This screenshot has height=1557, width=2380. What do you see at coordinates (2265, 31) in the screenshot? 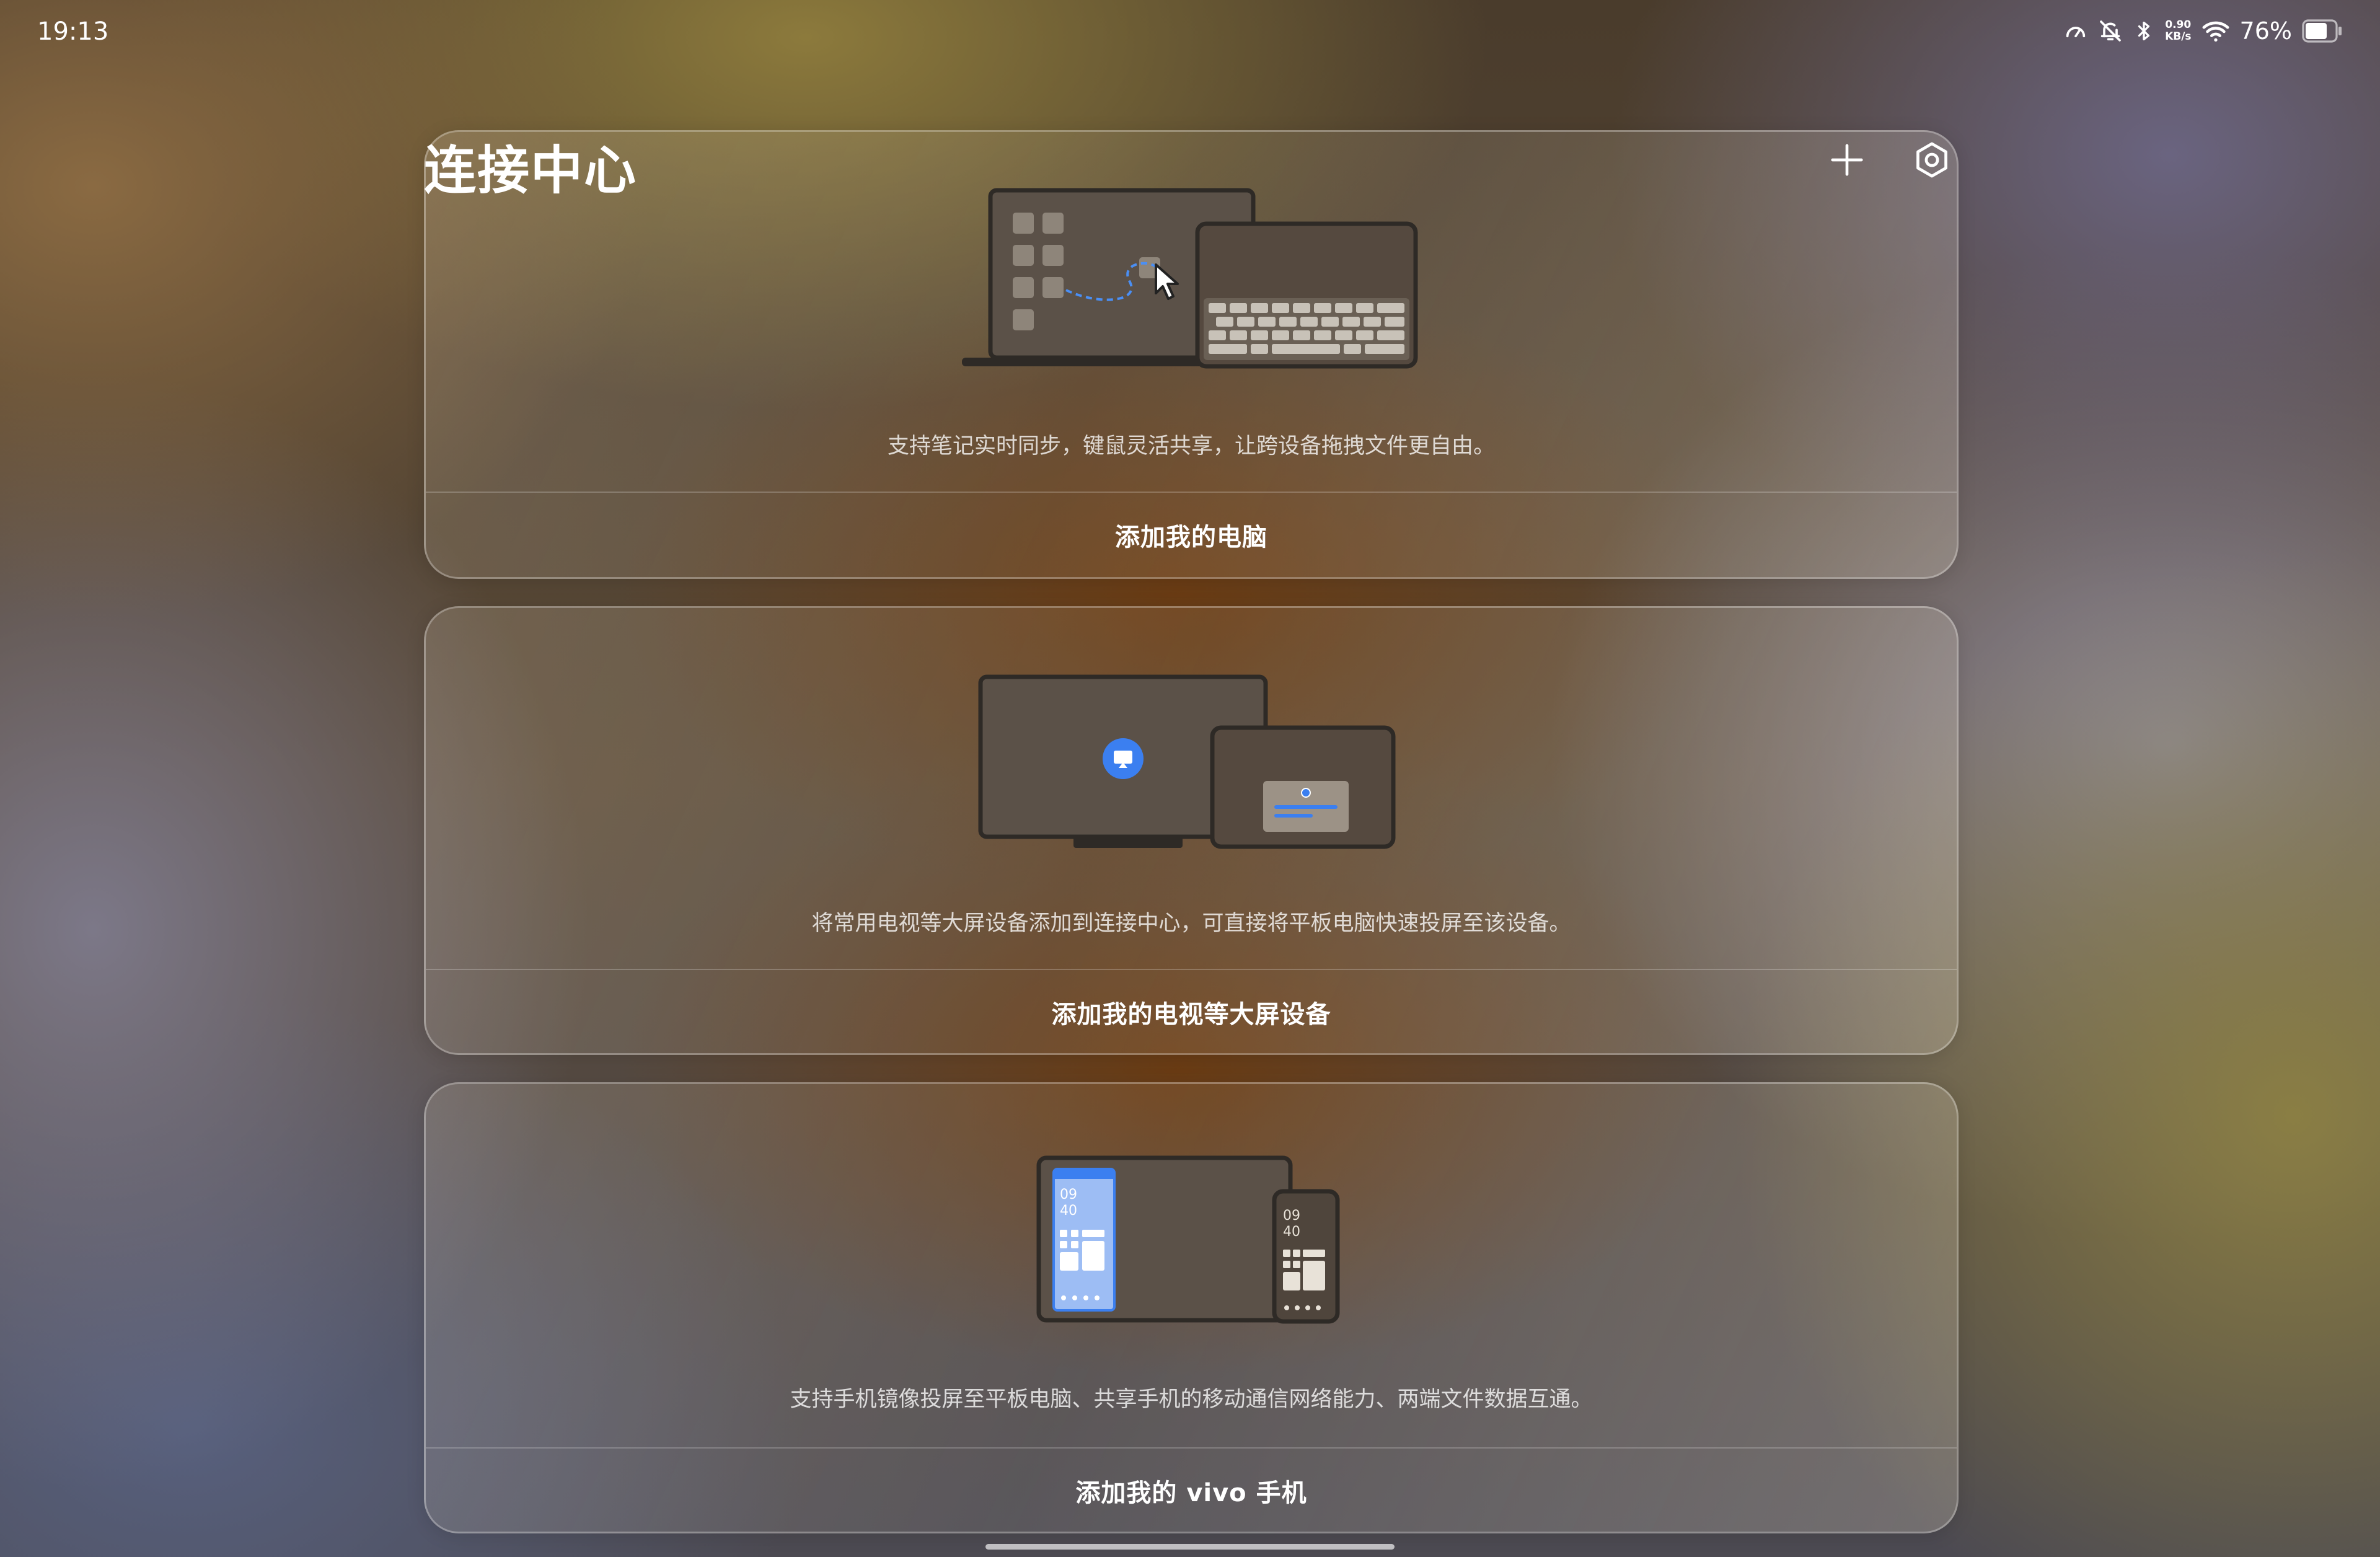
I see `battery-percent: 76%` at bounding box center [2265, 31].